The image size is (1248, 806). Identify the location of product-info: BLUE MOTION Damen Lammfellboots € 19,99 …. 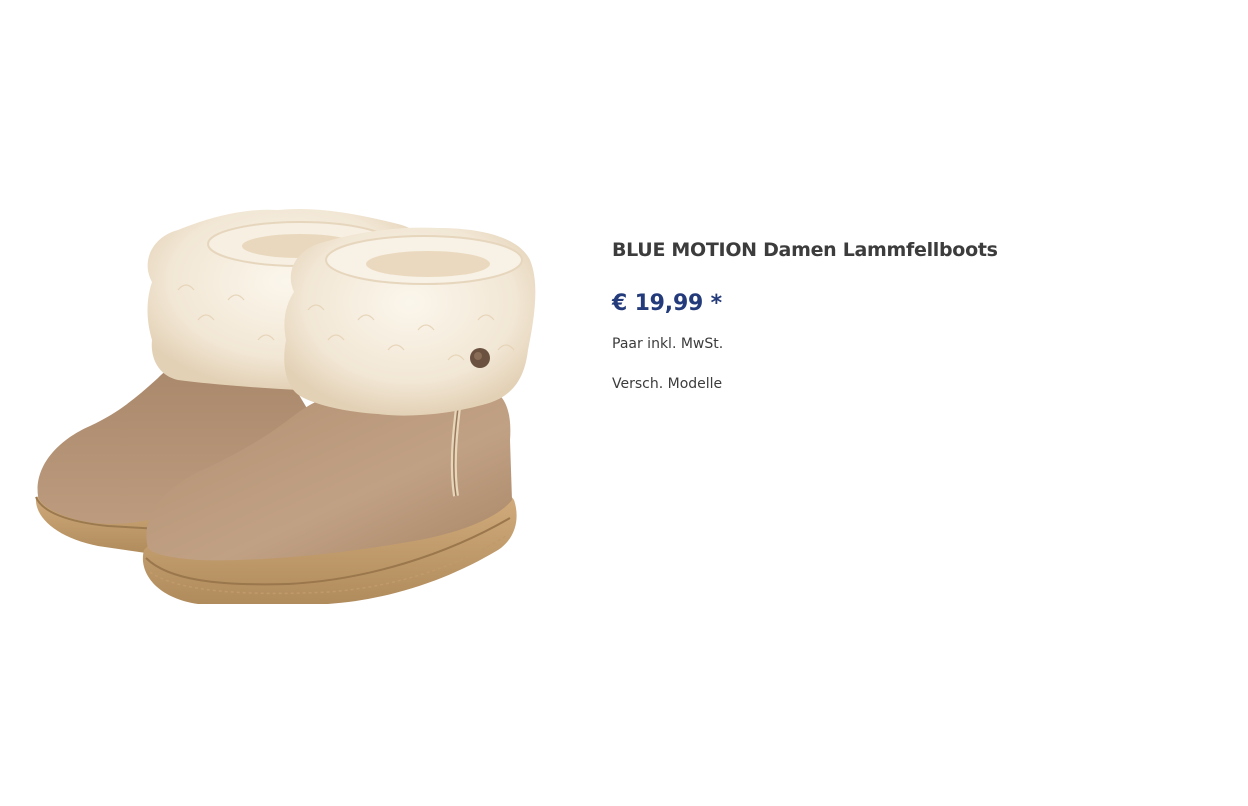
(912, 315).